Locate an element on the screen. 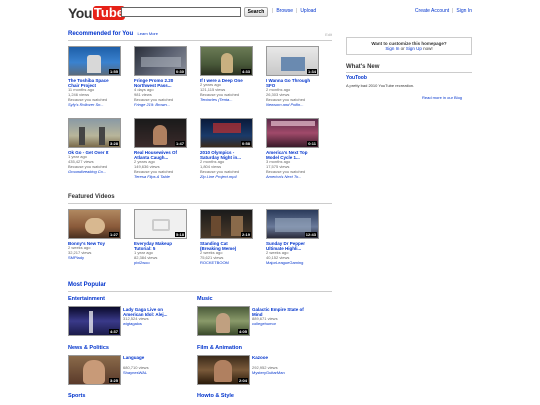  category-news-politics: News & Politics is located at coordinates (88, 348).